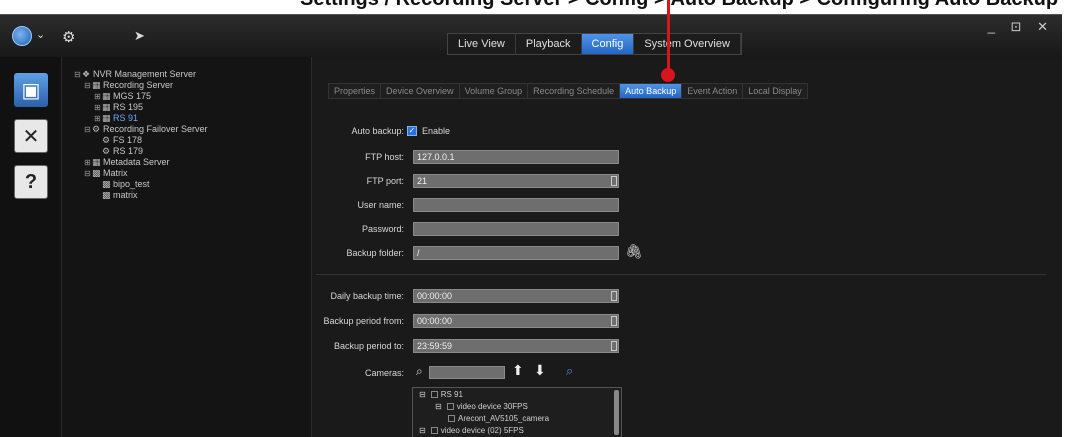  What do you see at coordinates (128, 107) in the screenshot?
I see `tree-item-label: RS 195` at bounding box center [128, 107].